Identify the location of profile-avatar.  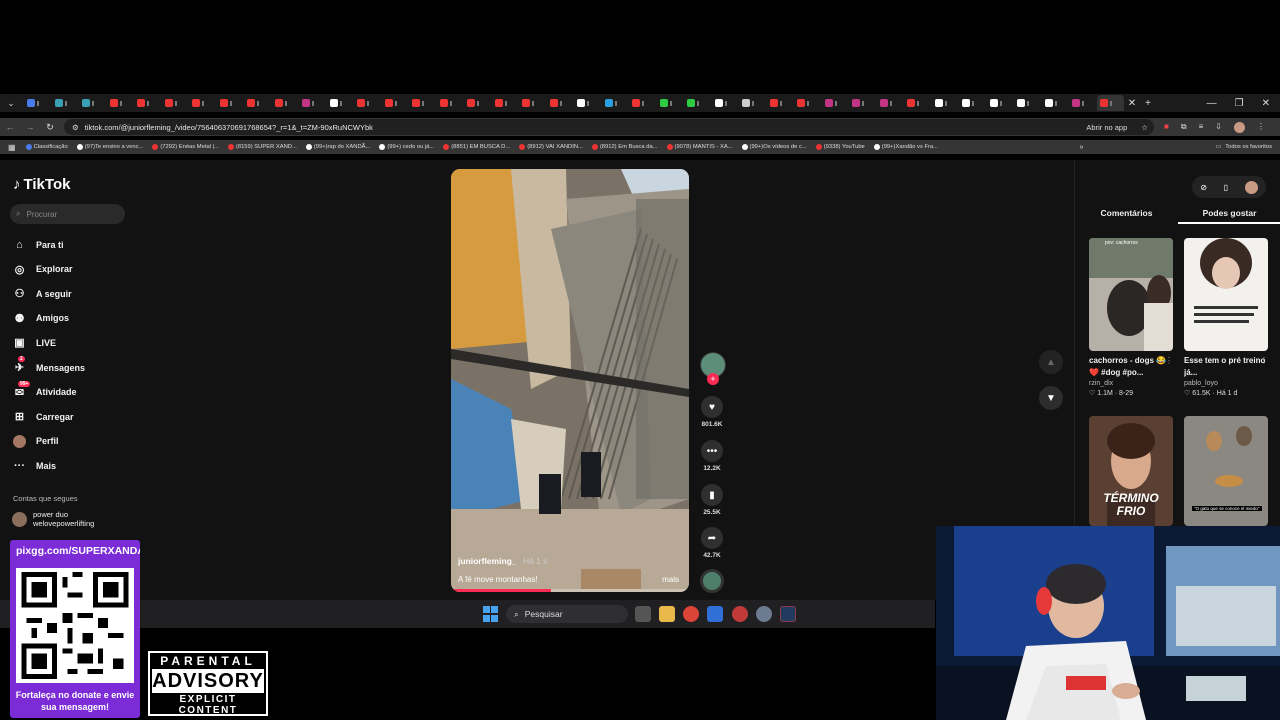
(1239, 127).